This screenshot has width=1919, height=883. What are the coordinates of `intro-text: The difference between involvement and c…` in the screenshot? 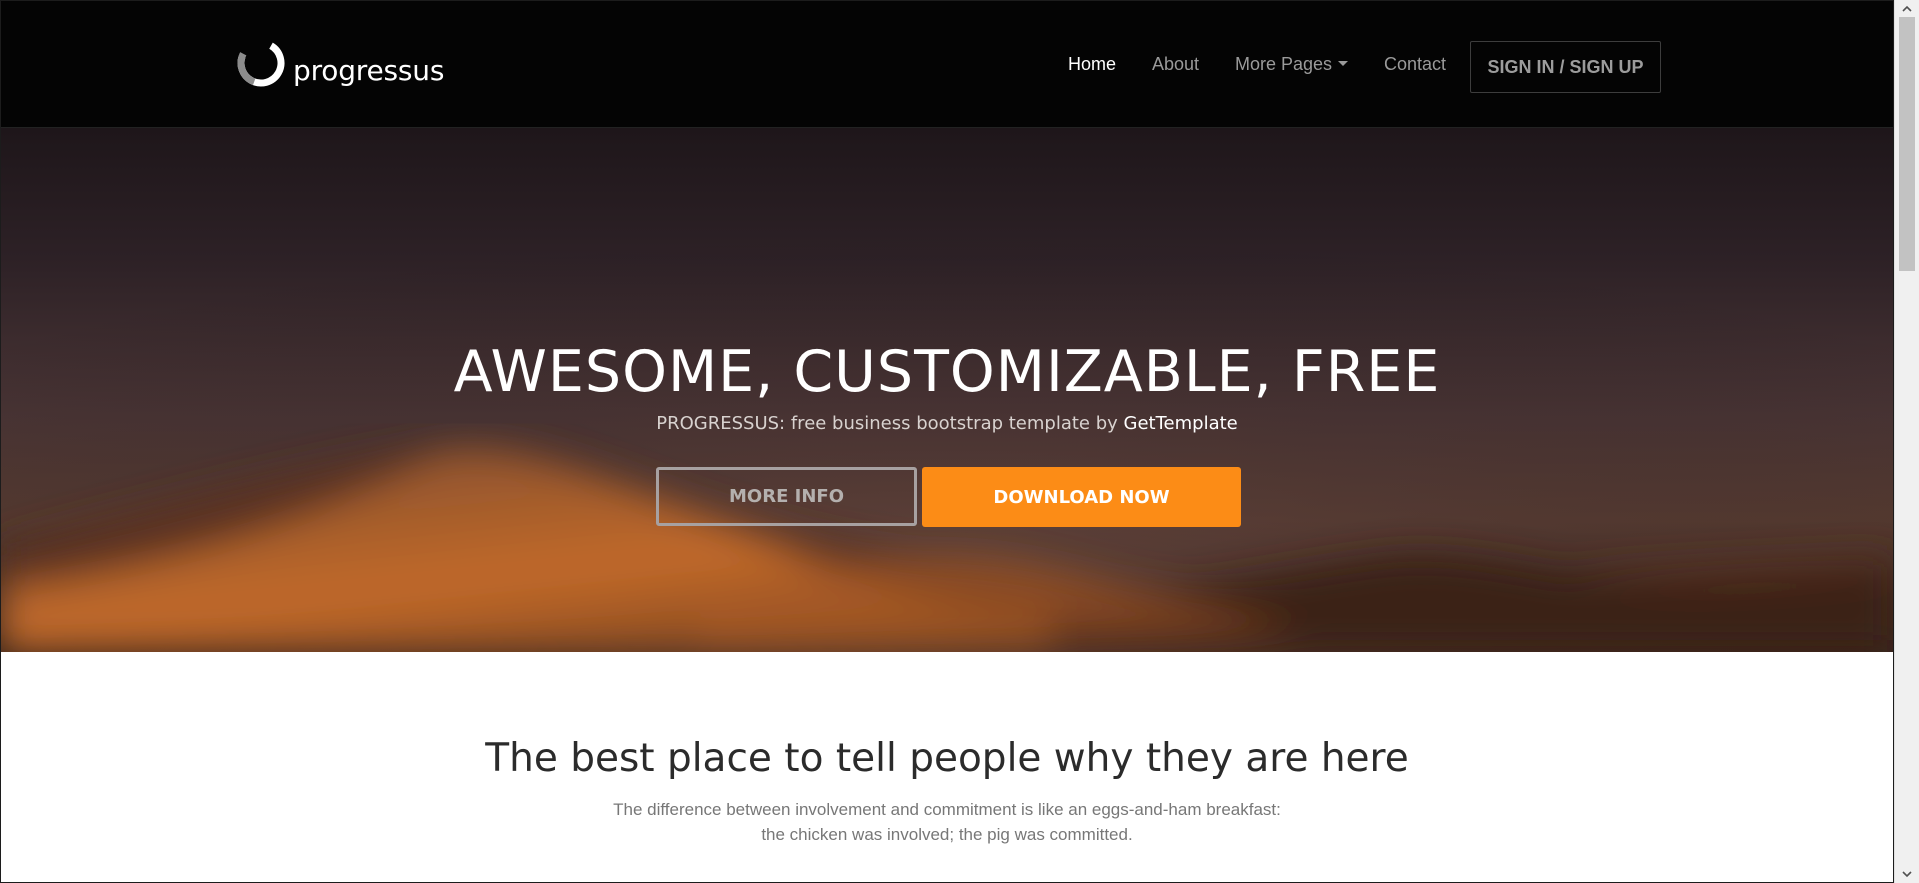 It's located at (947, 822).